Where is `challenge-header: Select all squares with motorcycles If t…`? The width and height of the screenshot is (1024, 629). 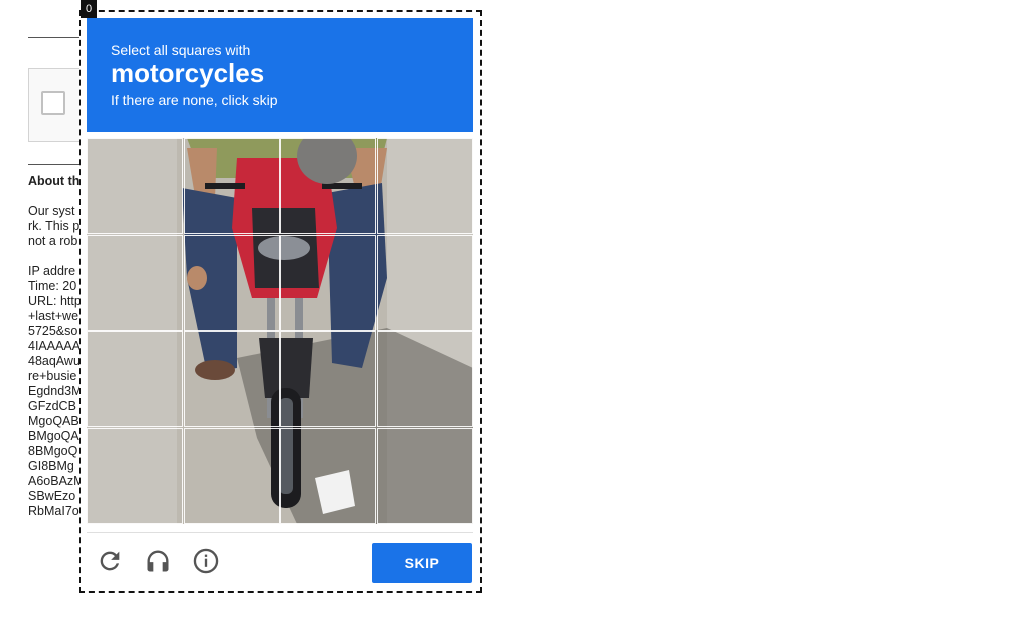
challenge-header: Select all squares with motorcycles If t… is located at coordinates (280, 75).